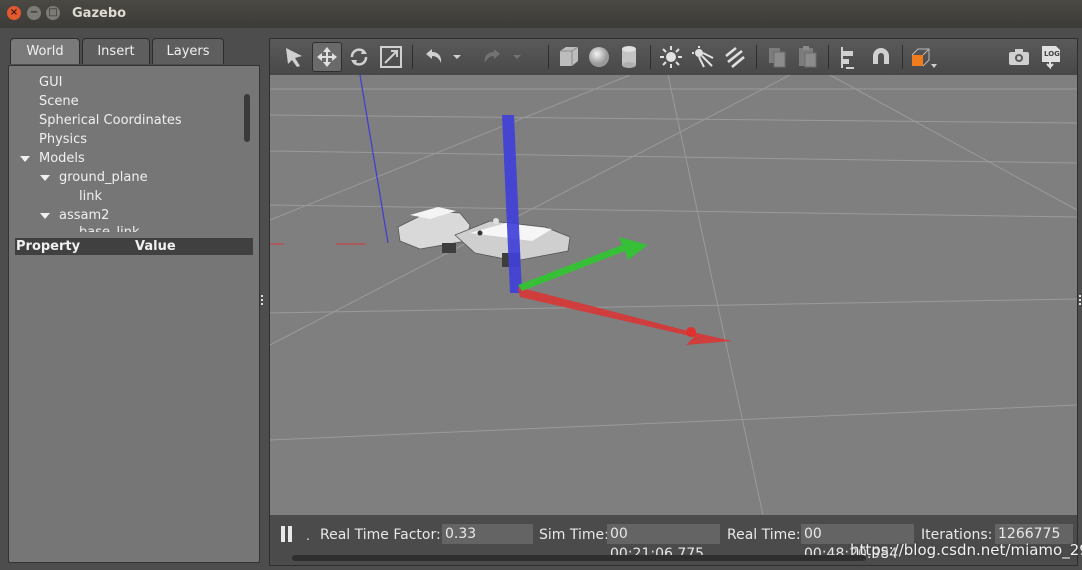 This screenshot has width=1082, height=570. What do you see at coordinates (48, 246) in the screenshot?
I see `property-column-header: Property` at bounding box center [48, 246].